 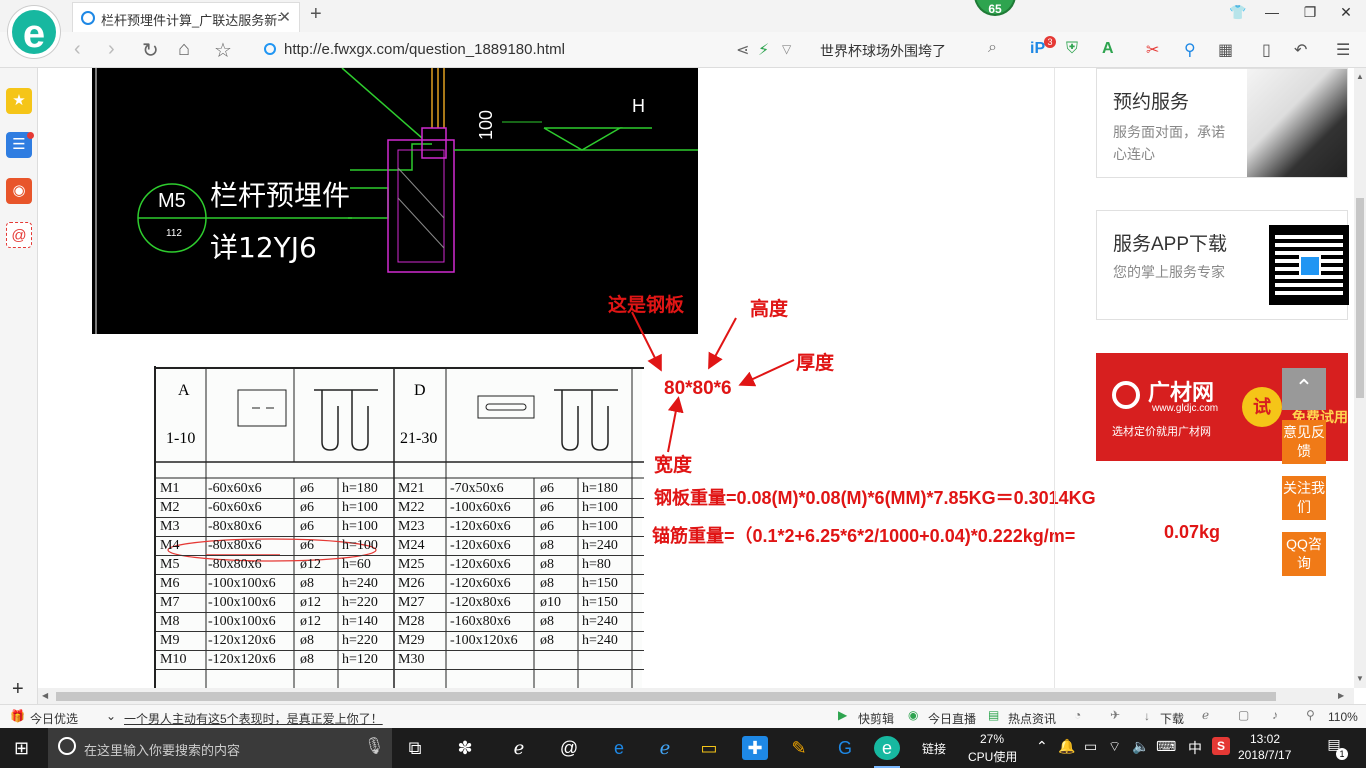 What do you see at coordinates (1190, 50) in the screenshot?
I see `magnifier-icon: ⚲` at bounding box center [1190, 50].